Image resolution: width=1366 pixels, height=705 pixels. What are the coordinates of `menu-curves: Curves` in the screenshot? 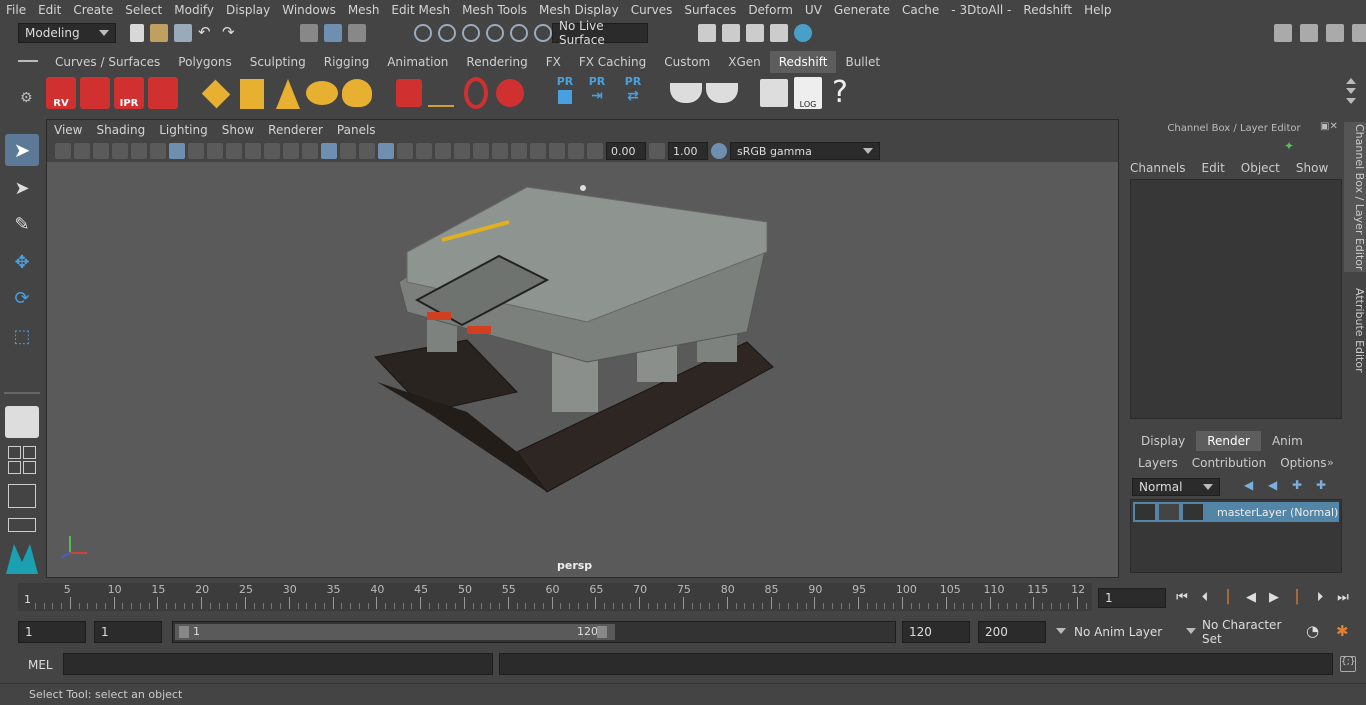 It's located at (652, 10).